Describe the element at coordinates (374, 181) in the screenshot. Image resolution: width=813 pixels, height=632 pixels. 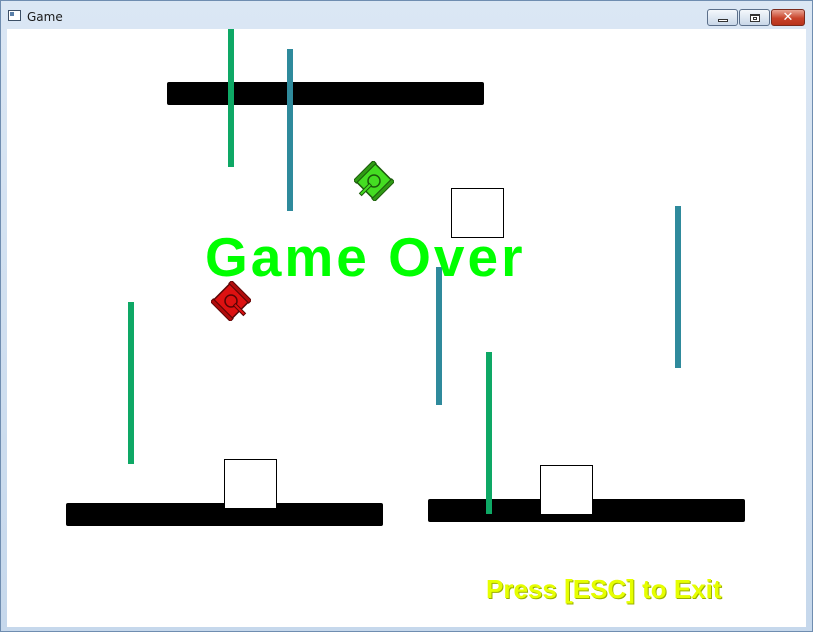
I see `player-tank-icon` at that location.